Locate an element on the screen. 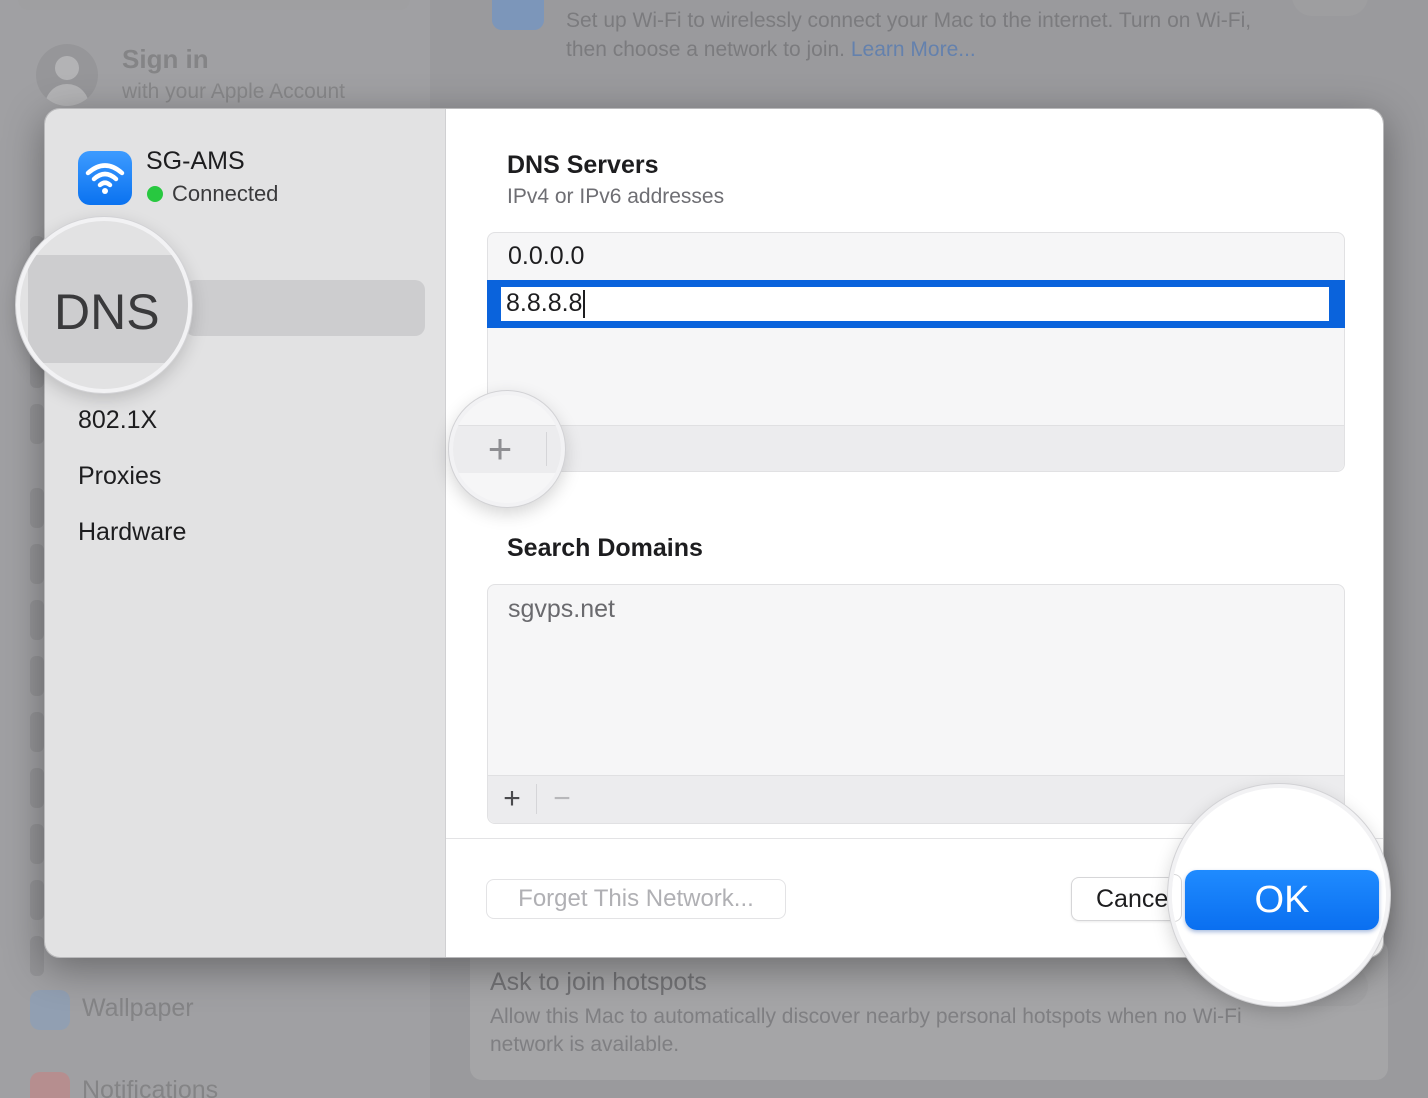  add-dns-server-button: + is located at coordinates (500, 449).